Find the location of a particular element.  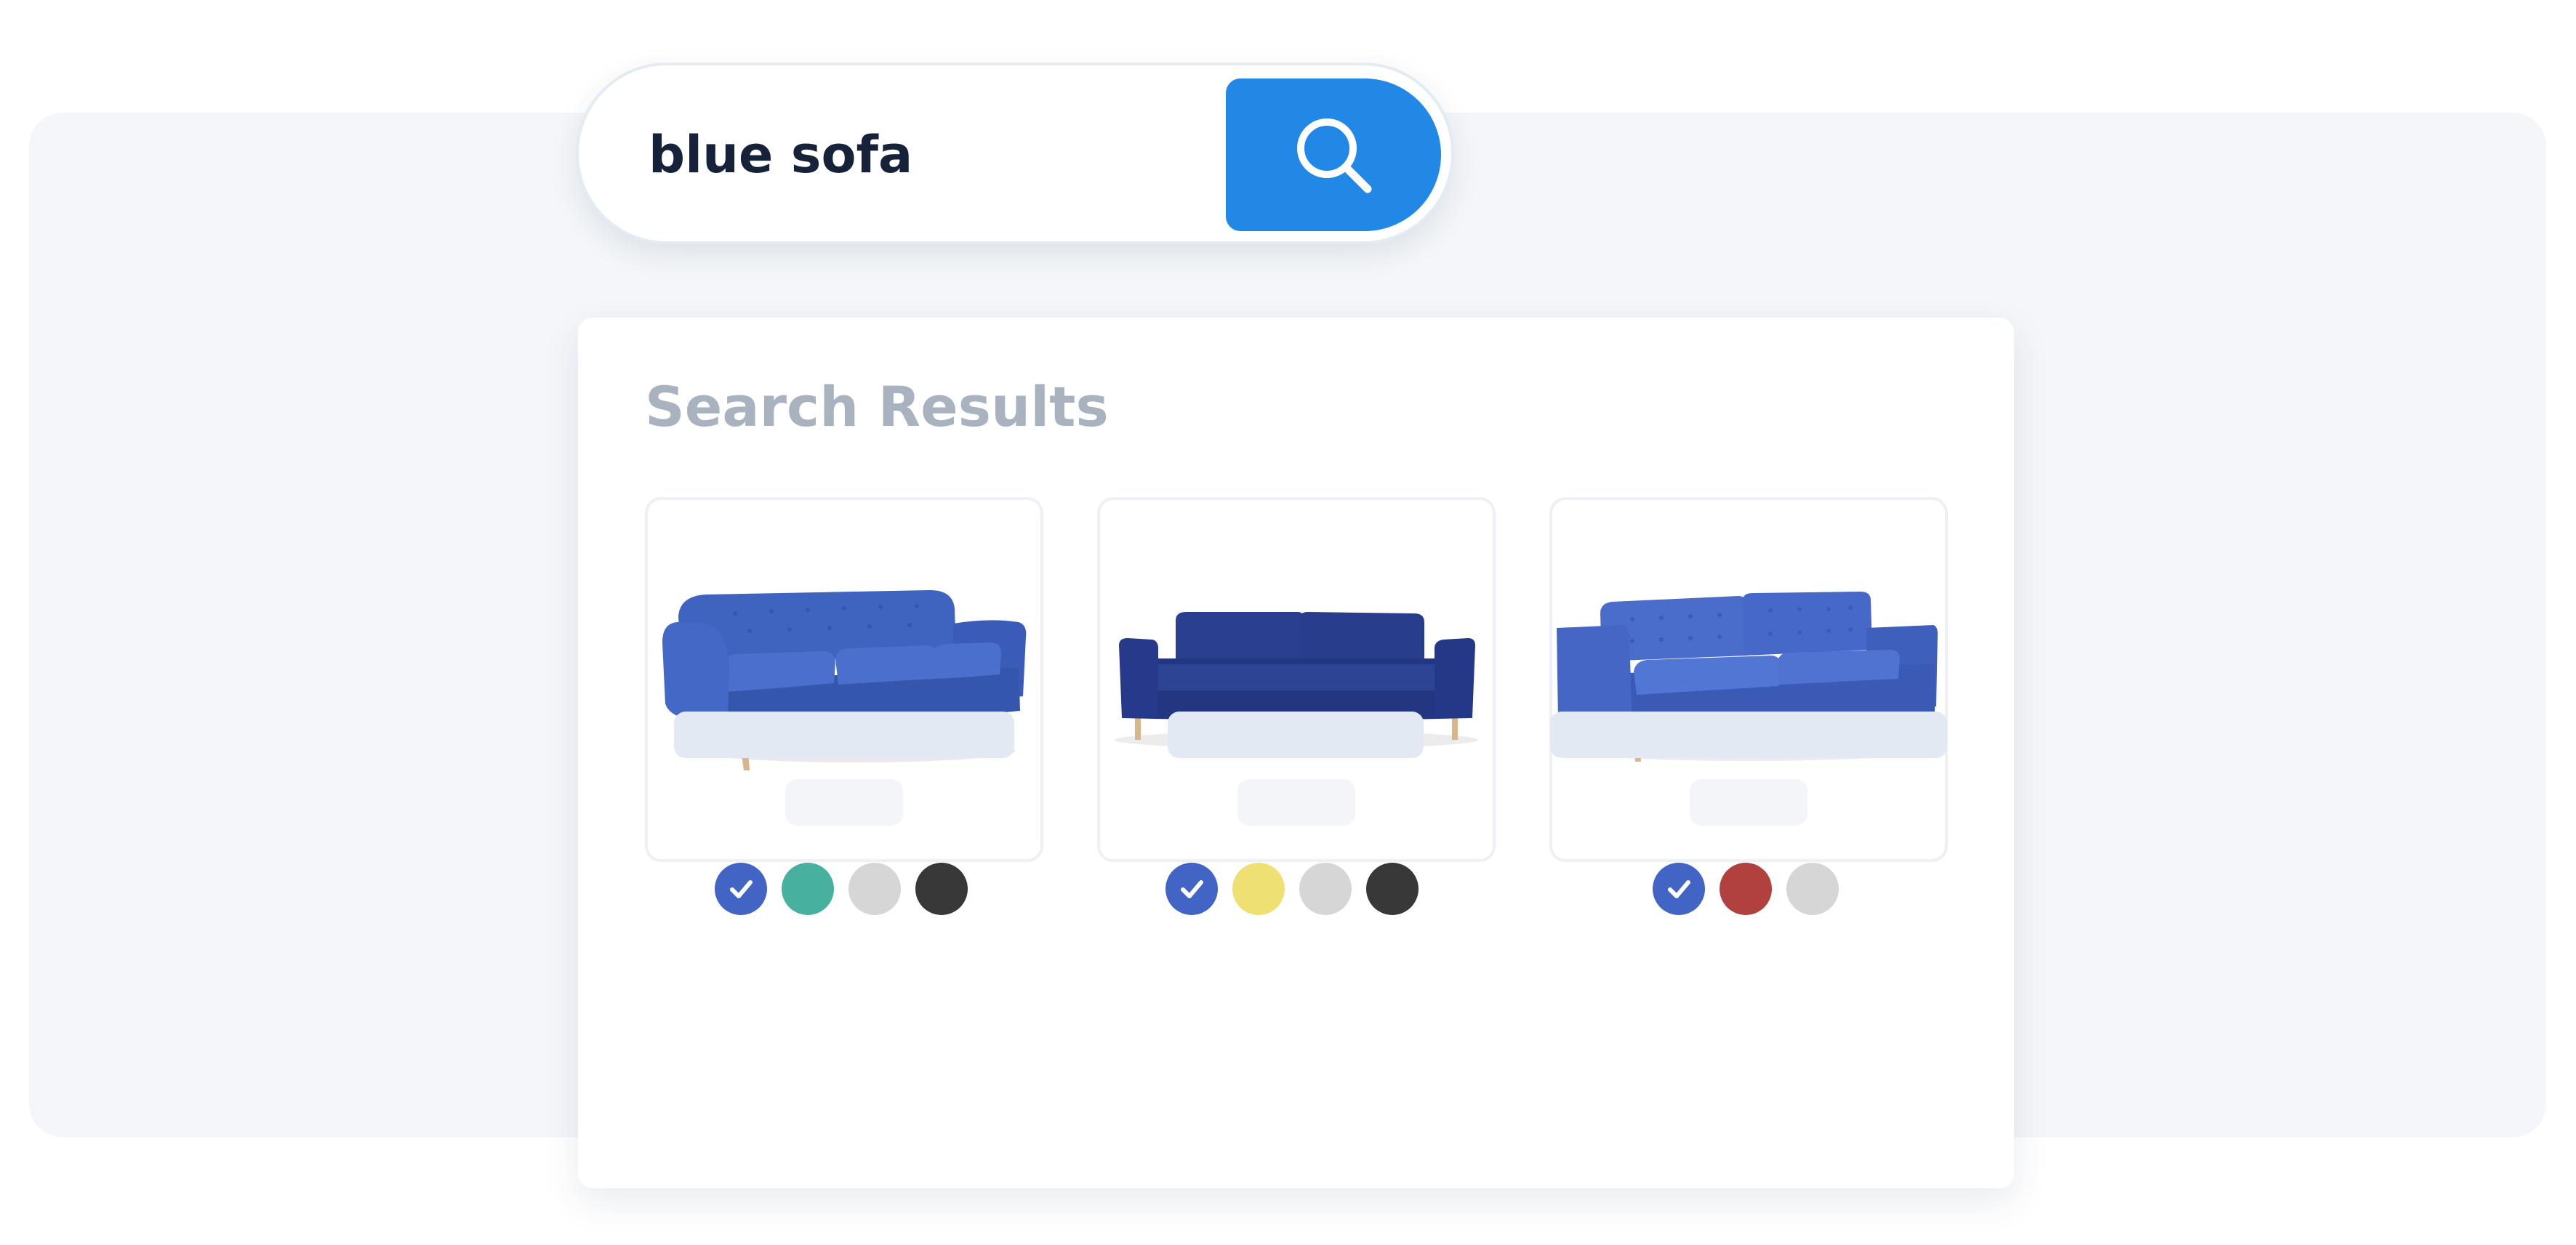

search-icon is located at coordinates (1334, 156).